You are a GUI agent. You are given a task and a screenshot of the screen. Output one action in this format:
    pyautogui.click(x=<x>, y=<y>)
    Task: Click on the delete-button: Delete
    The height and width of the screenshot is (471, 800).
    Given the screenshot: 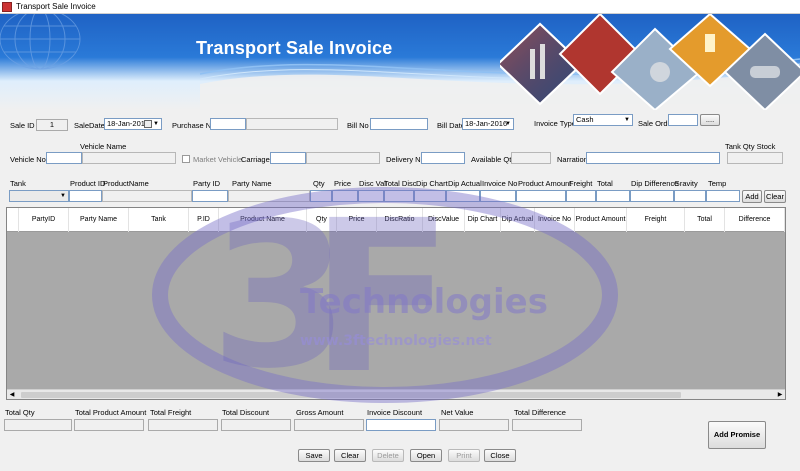 What is the action you would take?
    pyautogui.click(x=388, y=455)
    